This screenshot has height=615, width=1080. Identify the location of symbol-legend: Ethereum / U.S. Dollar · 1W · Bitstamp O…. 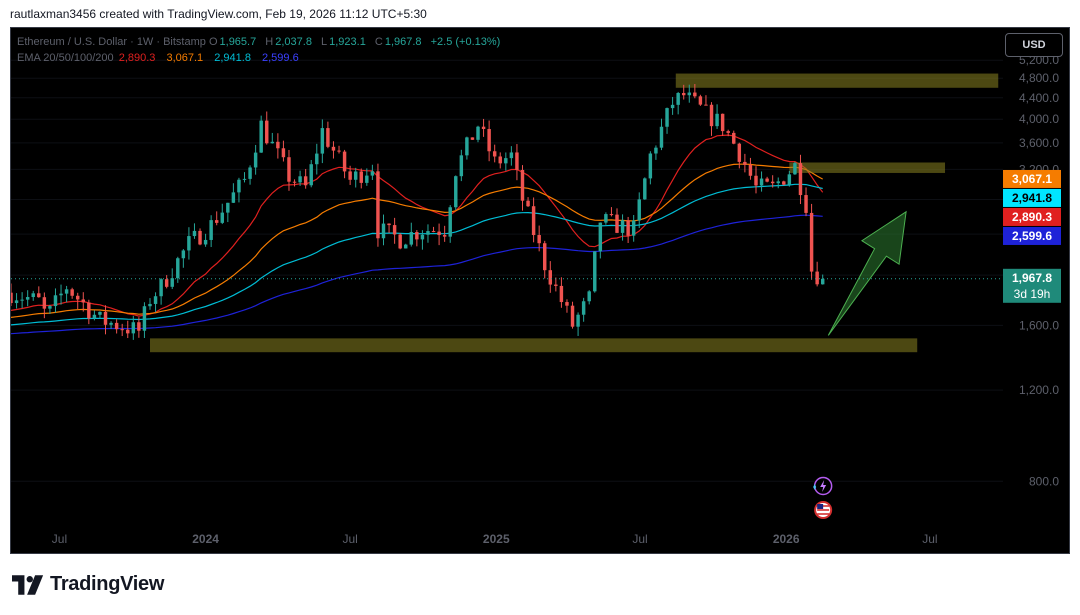
(258, 42).